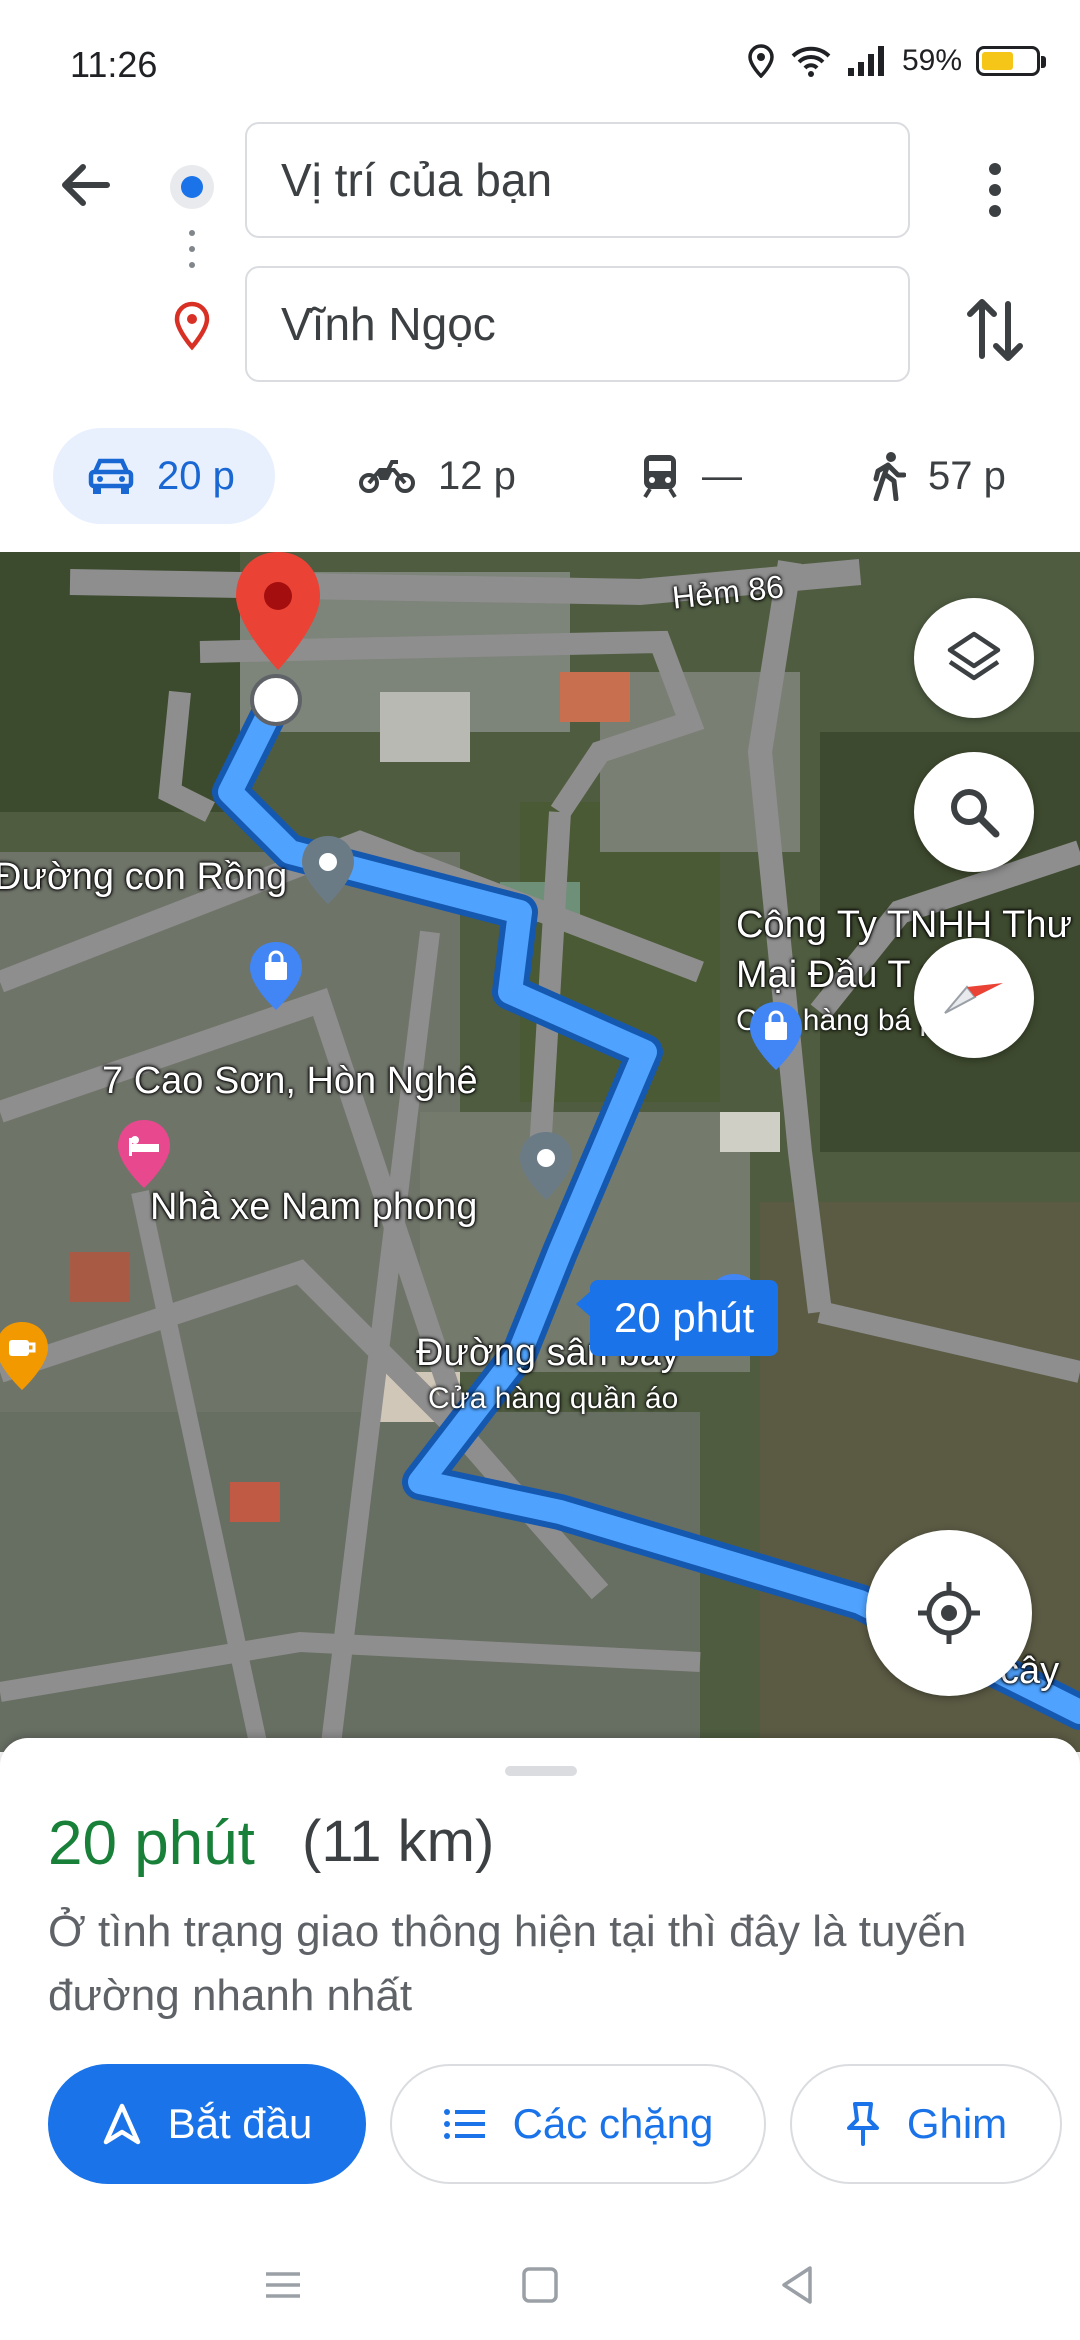  Describe the element at coordinates (192, 328) in the screenshot. I see `destination-pin-icon` at that location.